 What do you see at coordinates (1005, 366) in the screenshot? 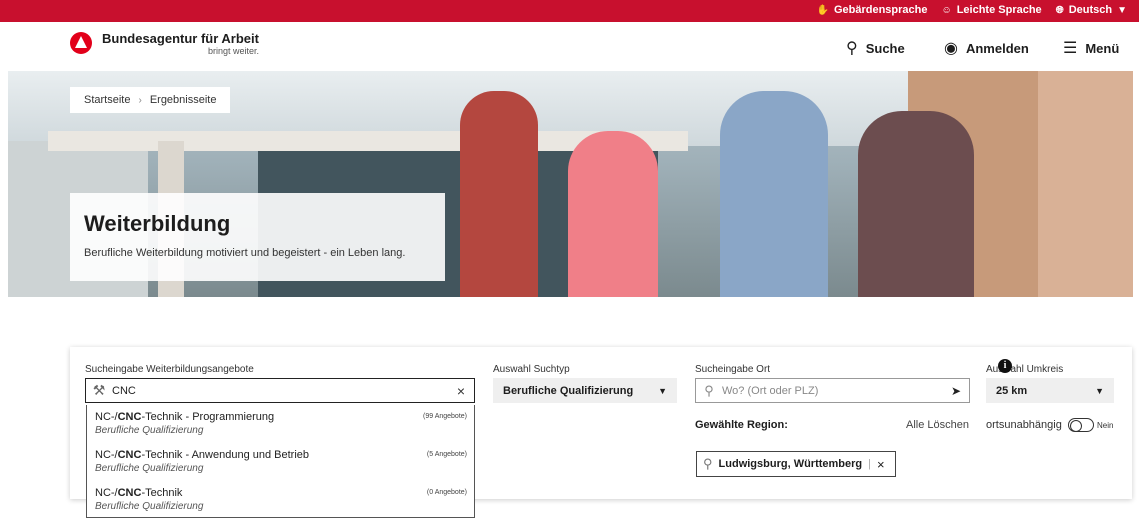
I see `info-icon: i` at bounding box center [1005, 366].